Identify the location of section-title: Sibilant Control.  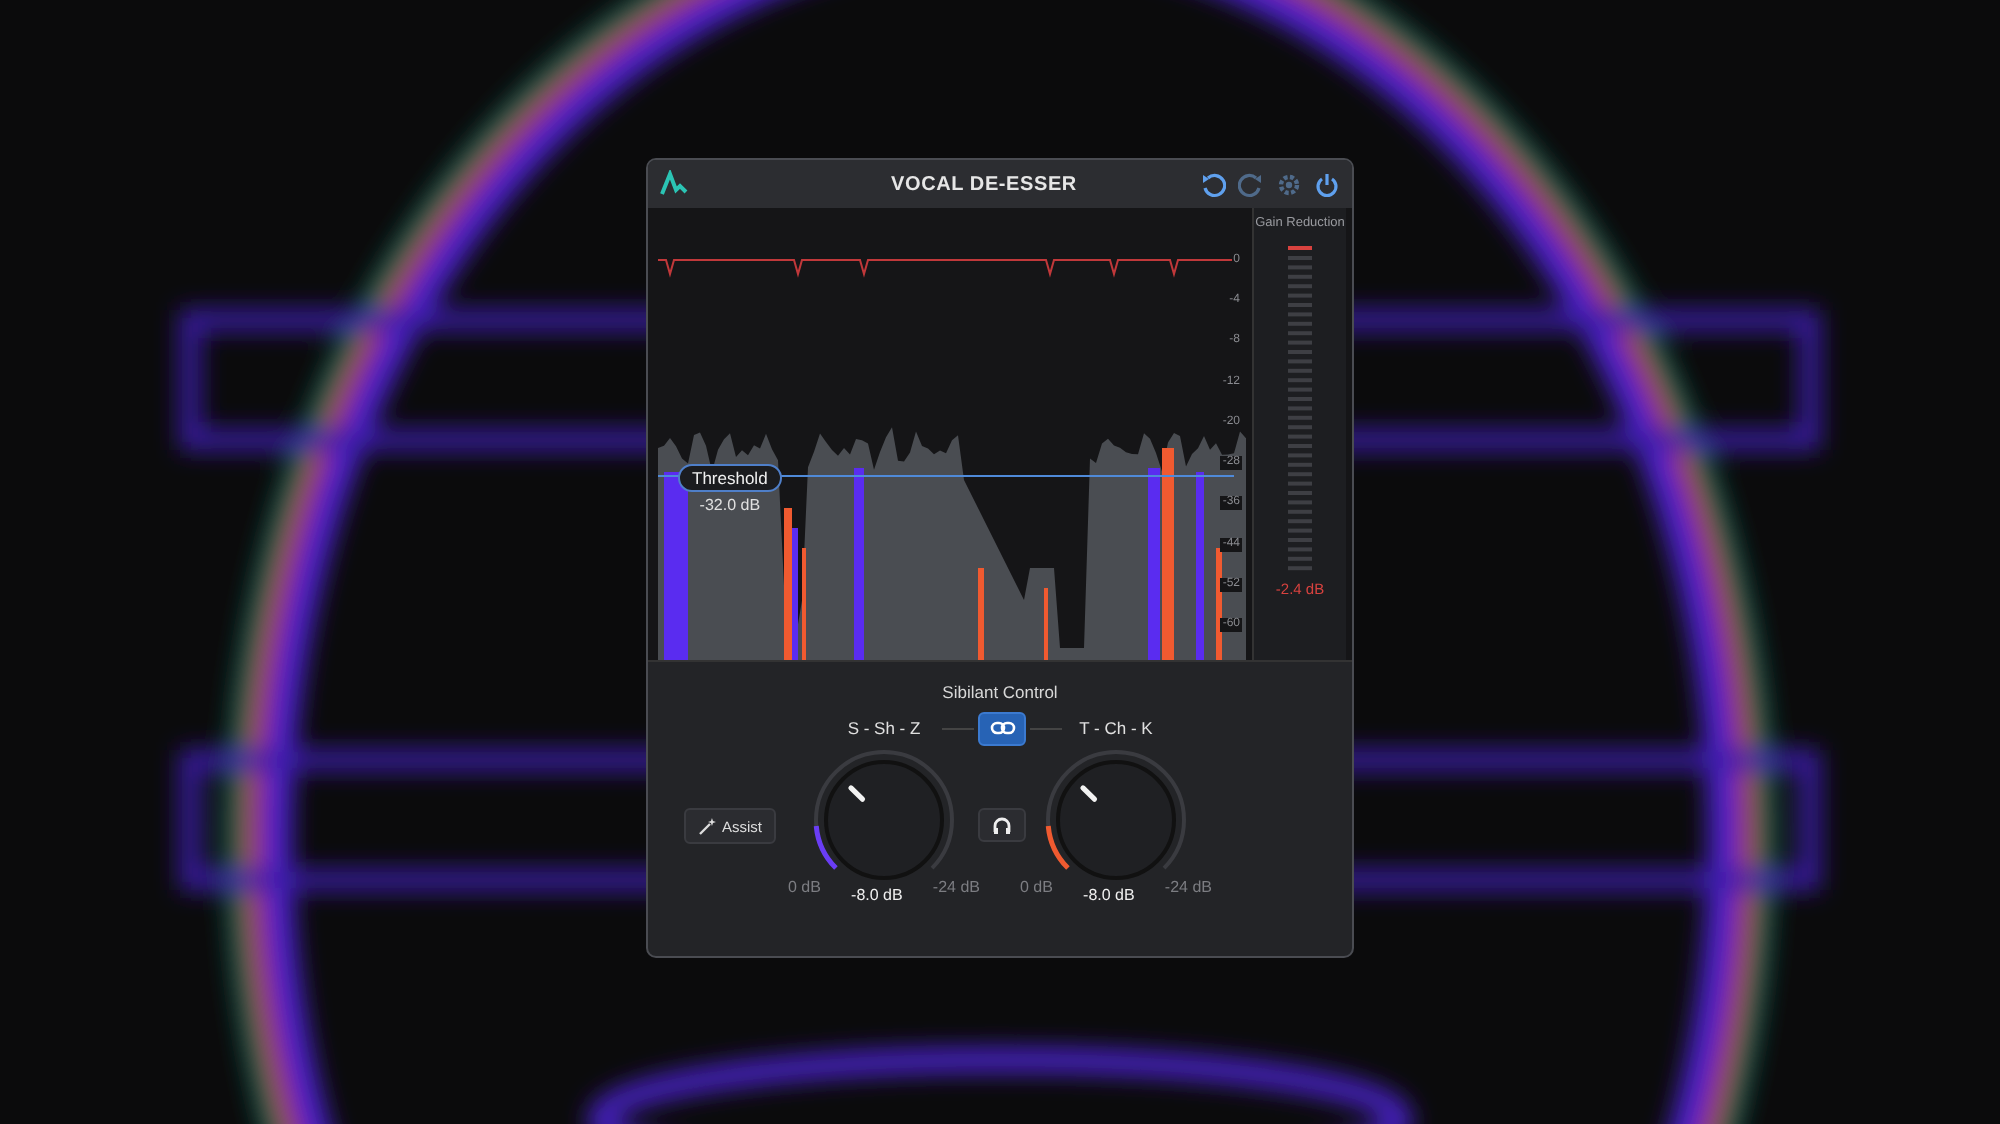
(1000, 692).